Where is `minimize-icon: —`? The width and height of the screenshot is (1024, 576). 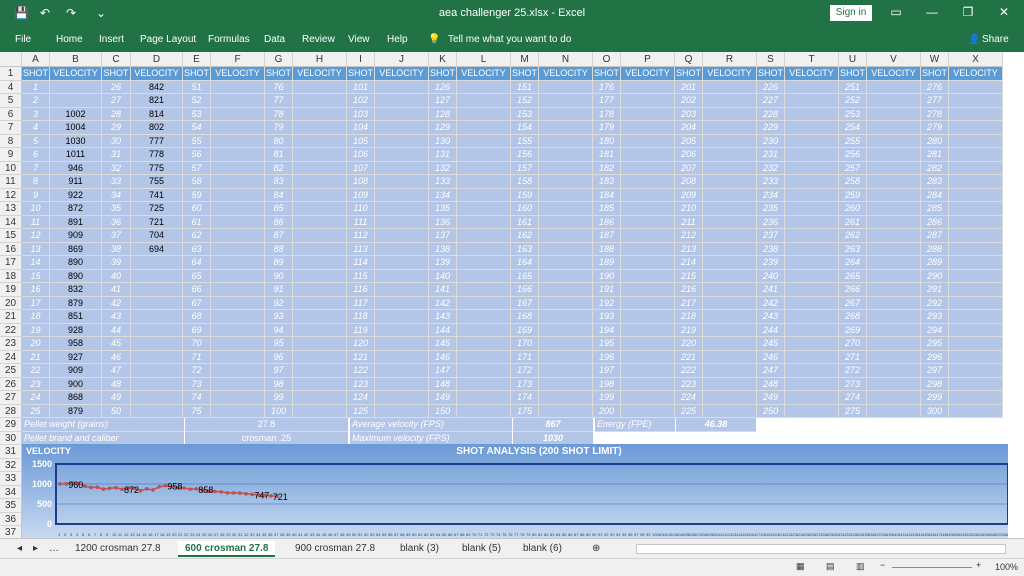 minimize-icon: — is located at coordinates (932, 12).